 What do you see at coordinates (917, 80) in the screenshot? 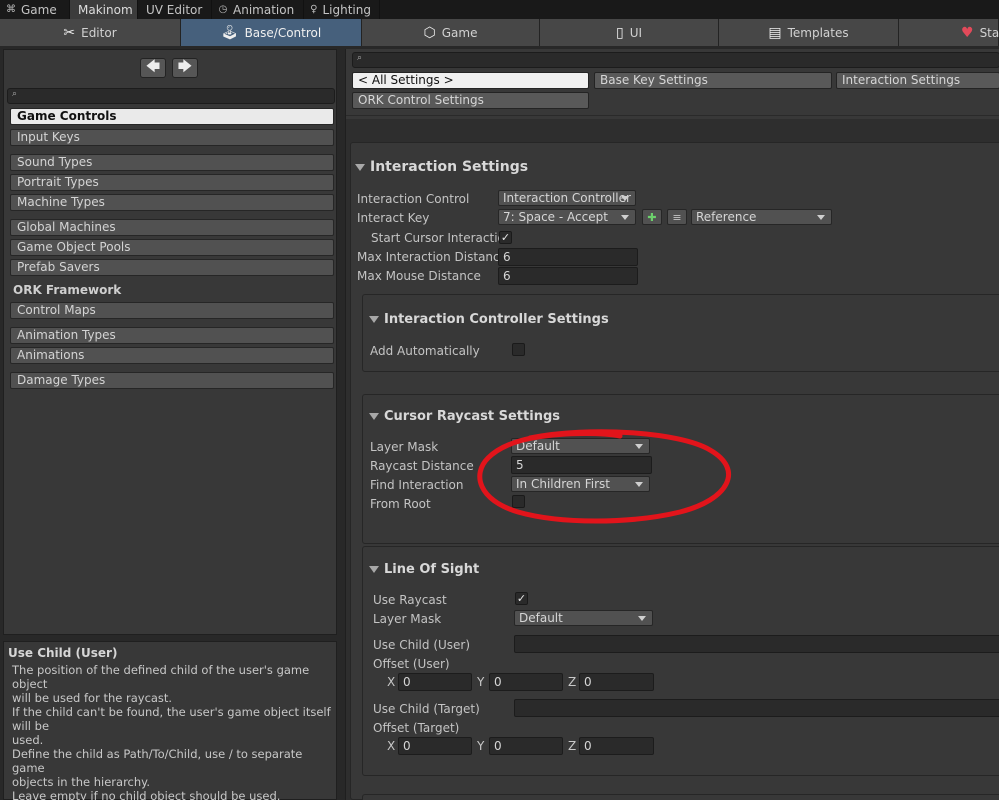
I see `interaction-settings-button: Interaction Settings` at bounding box center [917, 80].